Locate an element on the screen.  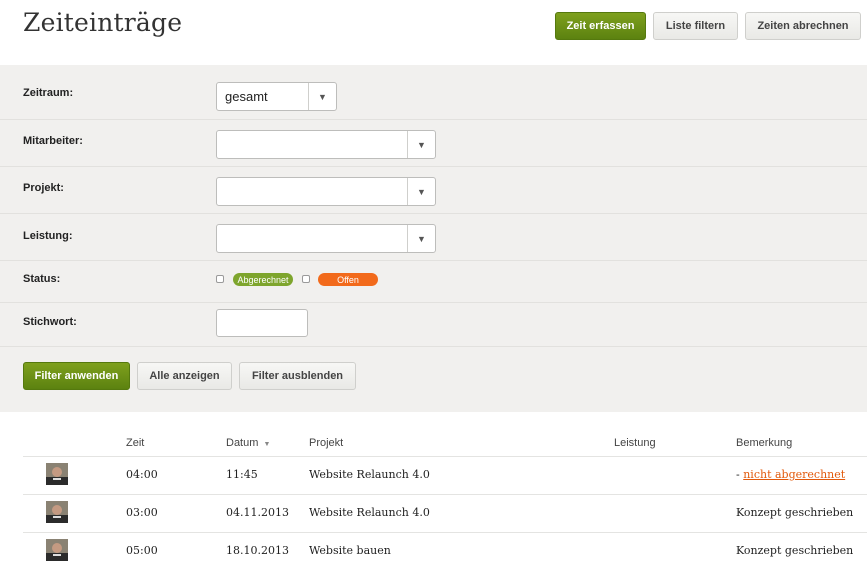
time-cell: 05:00 is located at coordinates (142, 550).